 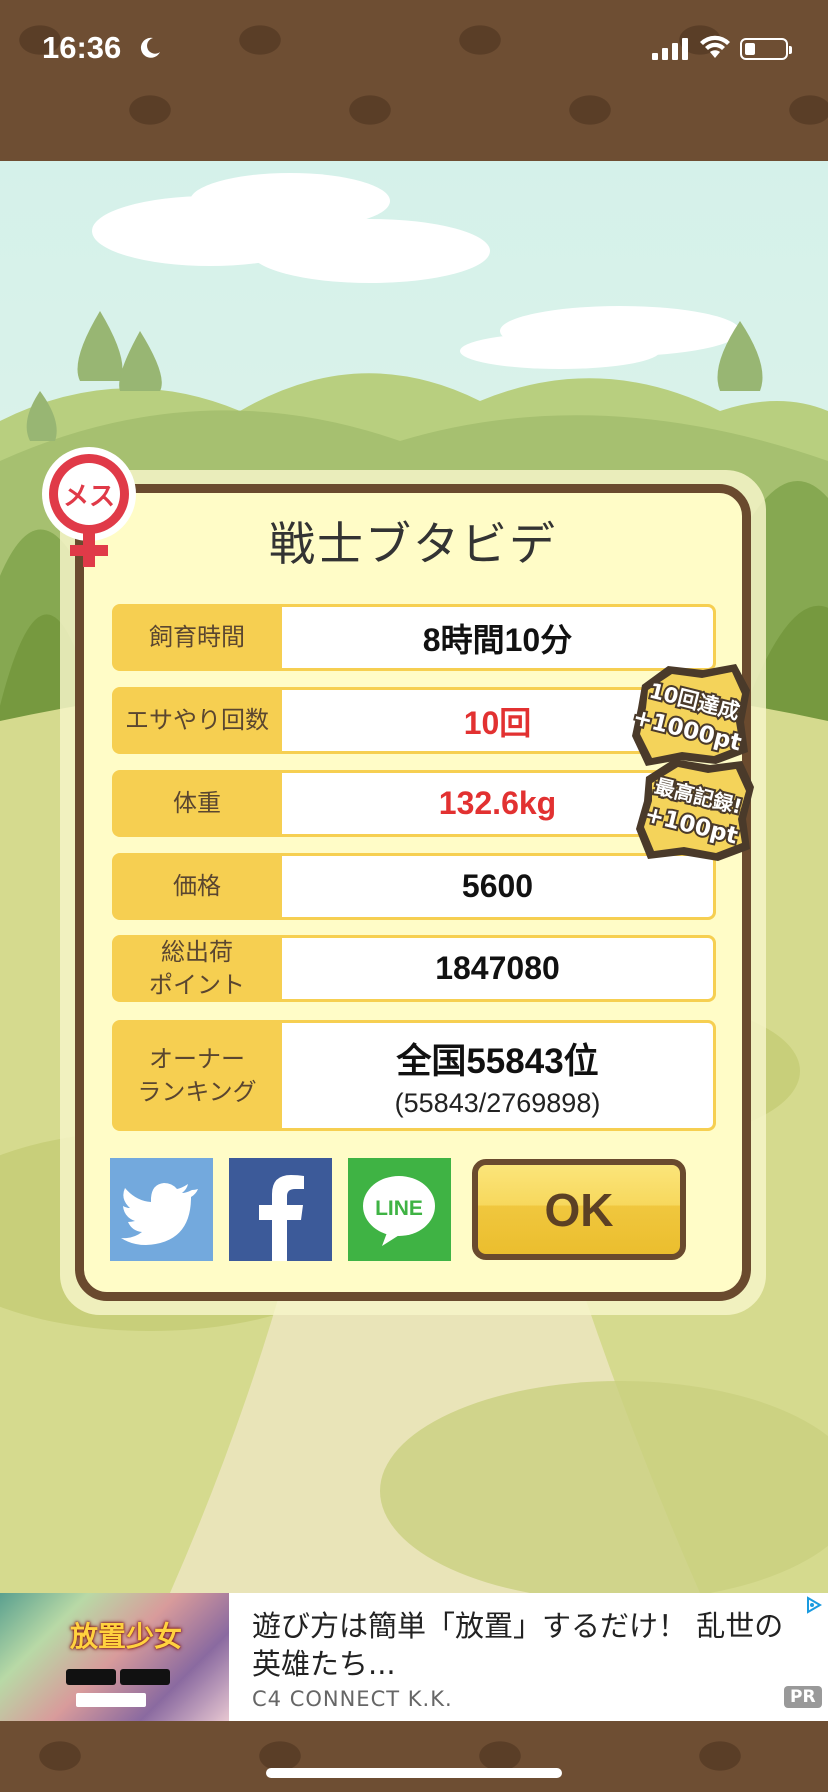 I want to click on facebook-f-icon, so click(x=281, y=1218).